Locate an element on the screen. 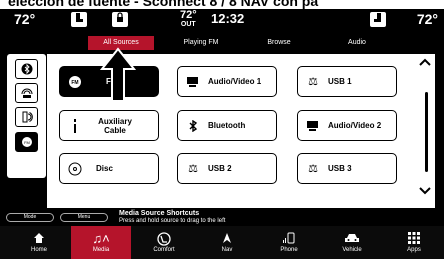 The width and height of the screenshot is (444, 259). satellite-radio-icon is located at coordinates (26, 93).